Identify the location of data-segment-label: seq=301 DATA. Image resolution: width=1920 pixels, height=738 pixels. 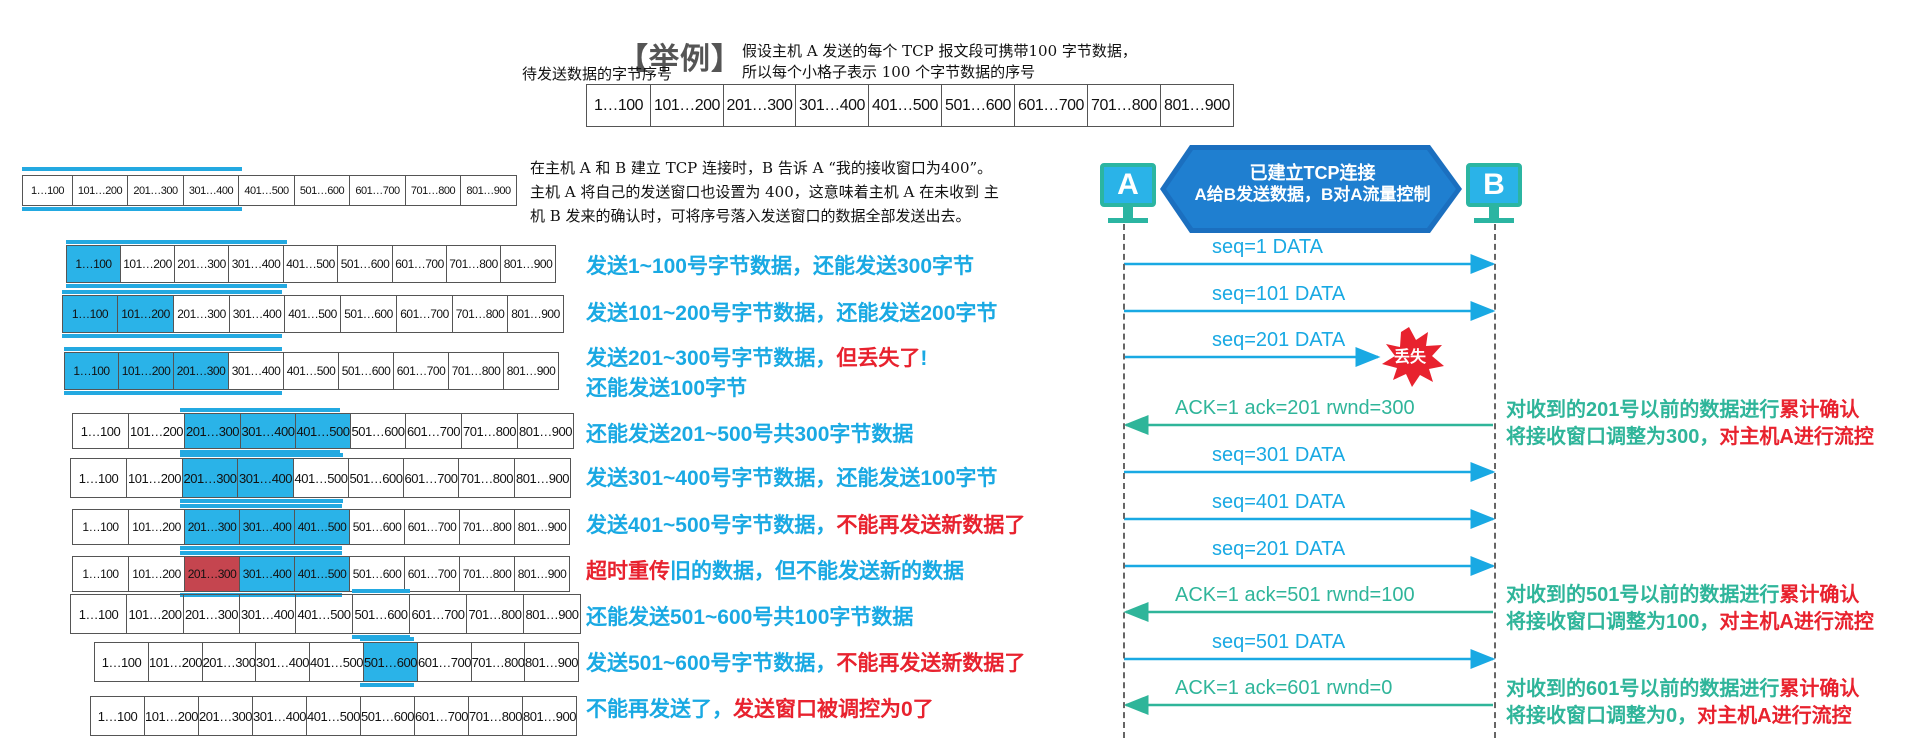
(1279, 455).